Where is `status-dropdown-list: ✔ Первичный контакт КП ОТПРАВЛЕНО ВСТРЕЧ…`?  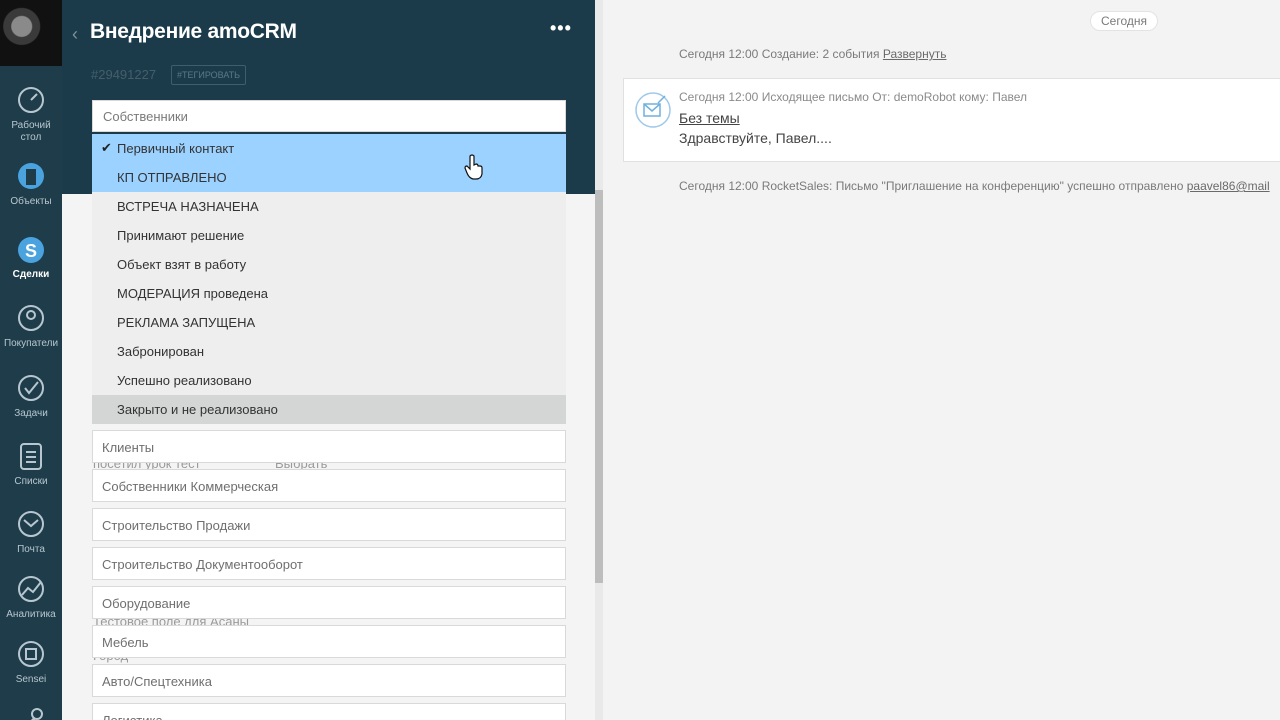
status-dropdown-list: ✔ Первичный контакт КП ОТПРАВЛЕНО ВСТРЕЧ… is located at coordinates (329, 279).